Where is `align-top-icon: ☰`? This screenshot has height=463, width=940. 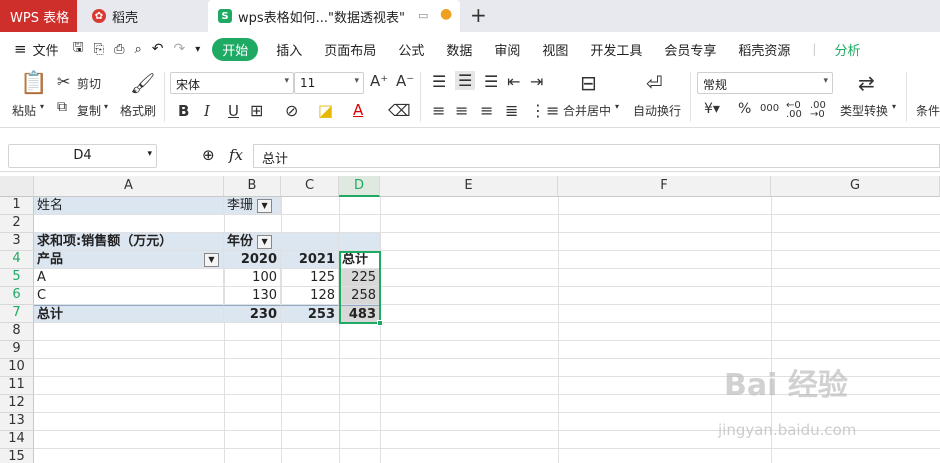
align-top-icon: ☰ is located at coordinates (439, 81).